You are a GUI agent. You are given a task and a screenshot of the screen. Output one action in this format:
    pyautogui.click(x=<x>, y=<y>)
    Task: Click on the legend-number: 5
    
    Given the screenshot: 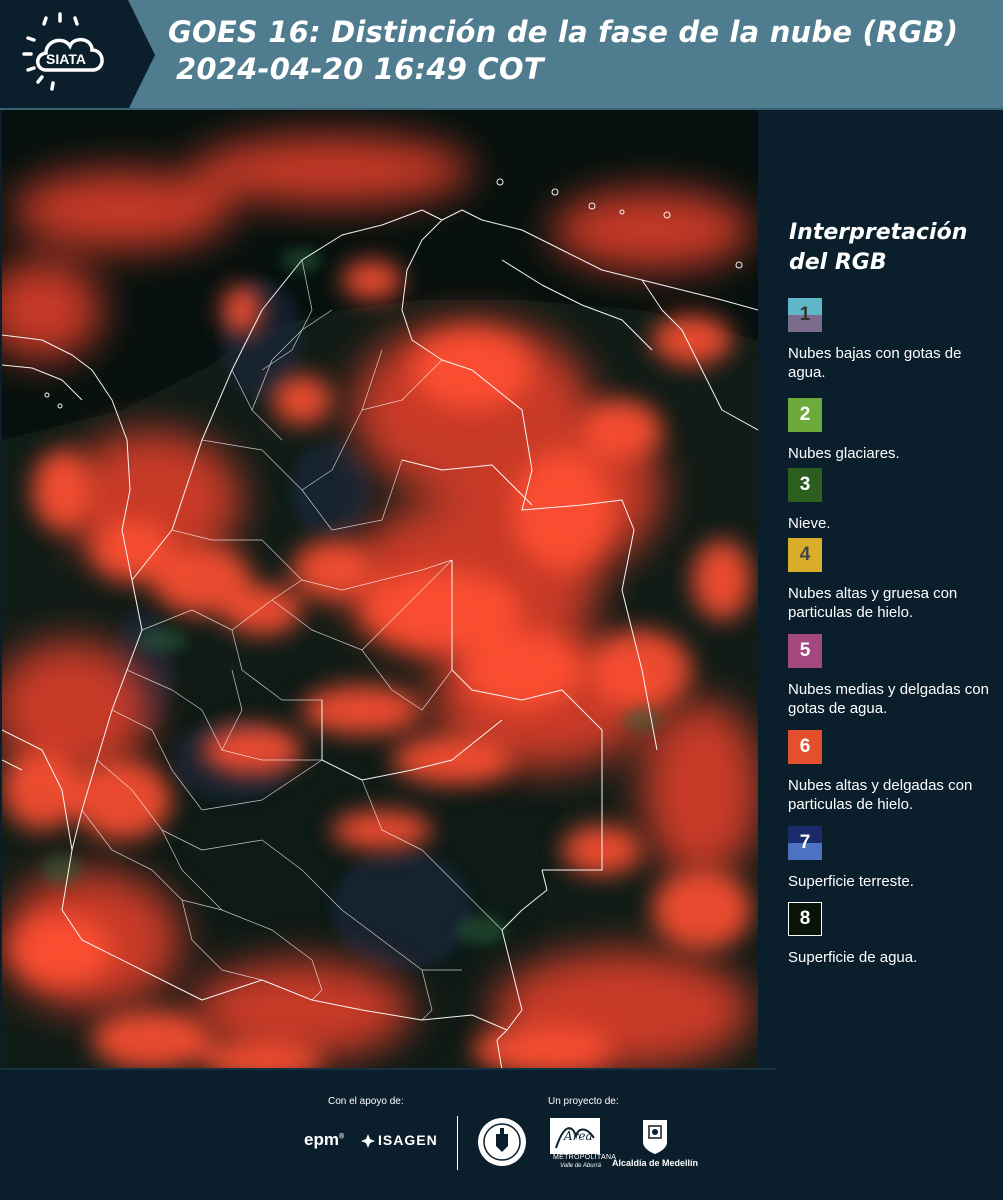 What is the action you would take?
    pyautogui.click(x=805, y=650)
    